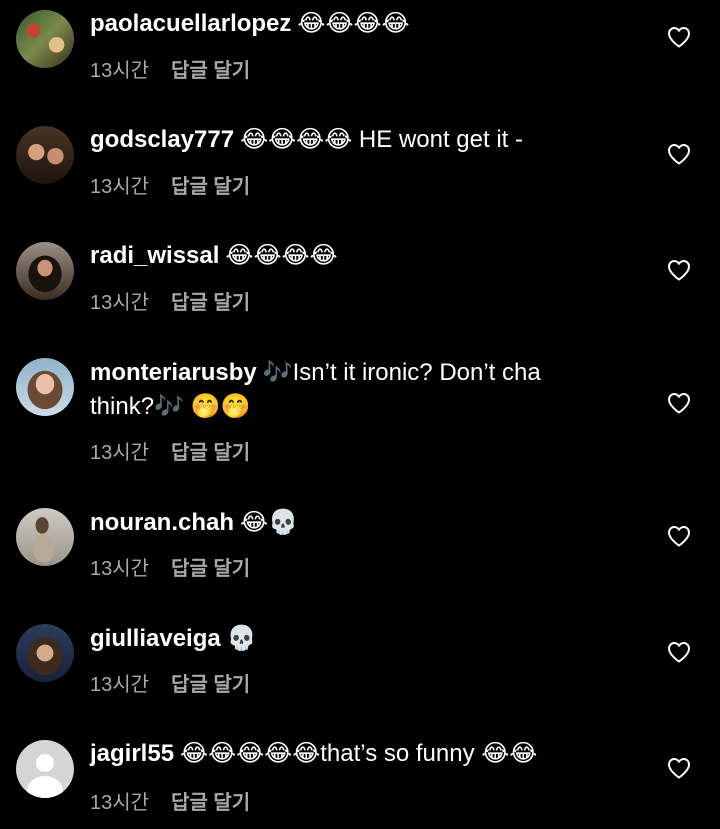 The width and height of the screenshot is (720, 829). I want to click on username: jagirl55, so click(132, 753).